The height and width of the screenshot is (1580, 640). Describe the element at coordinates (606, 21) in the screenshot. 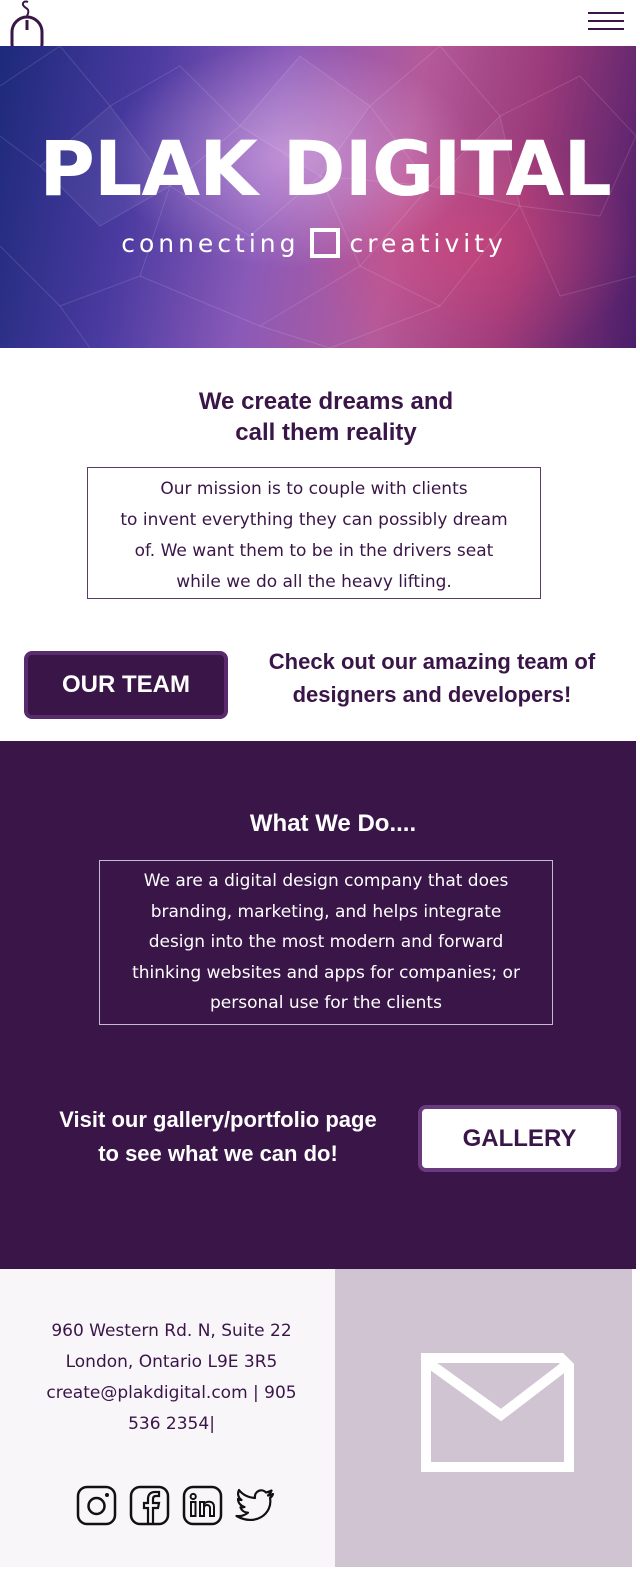

I see `hamburger-menu-icon` at that location.